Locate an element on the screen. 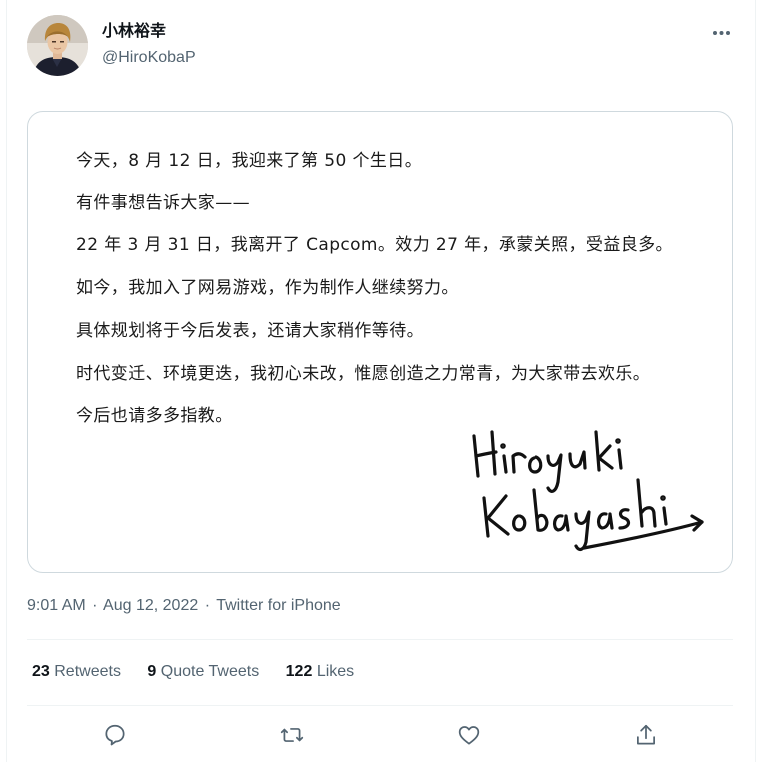  retweets-stat: 23 Retweets is located at coordinates (76, 672).